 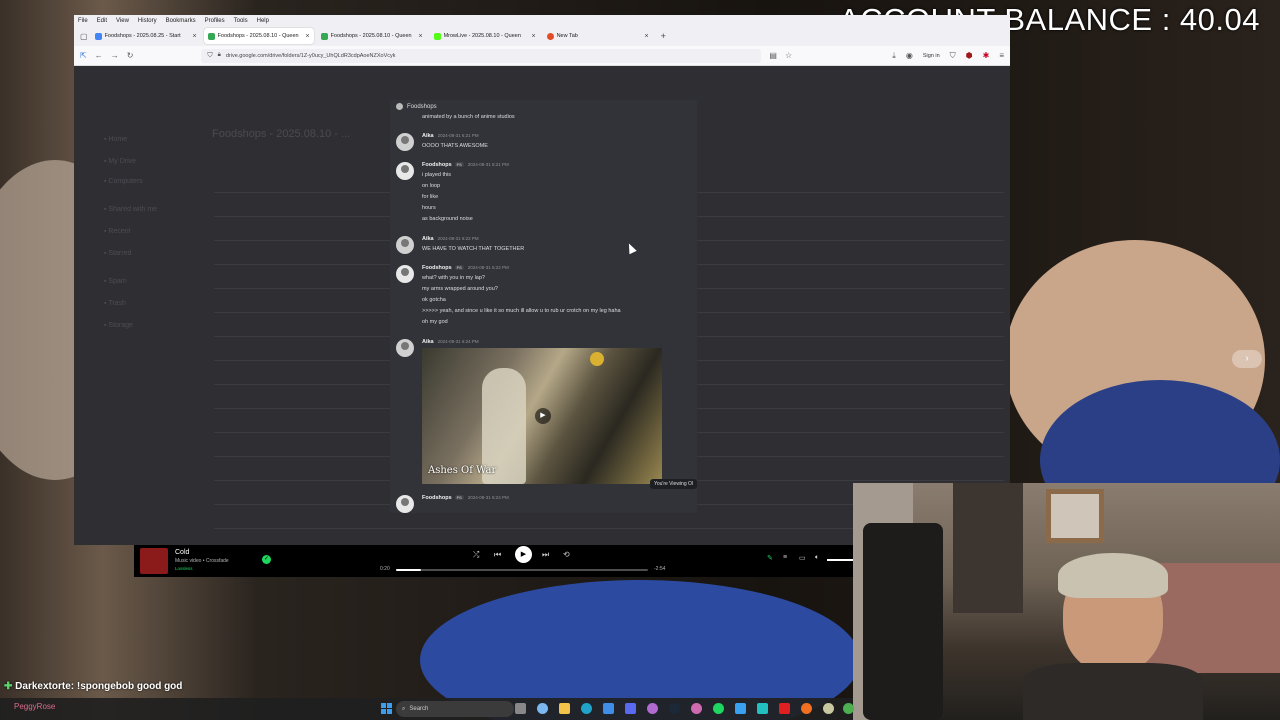 I want to click on copilot-icon, so click(x=542, y=708).